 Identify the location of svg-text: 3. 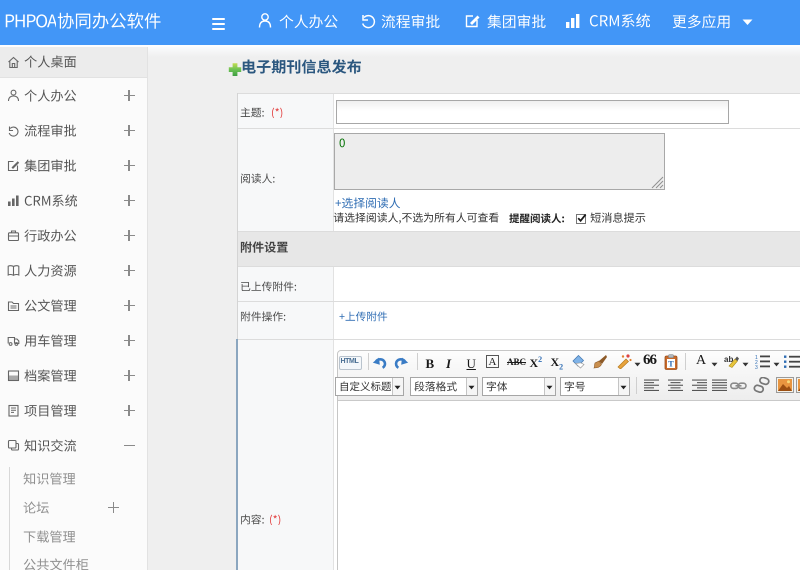
(756, 367).